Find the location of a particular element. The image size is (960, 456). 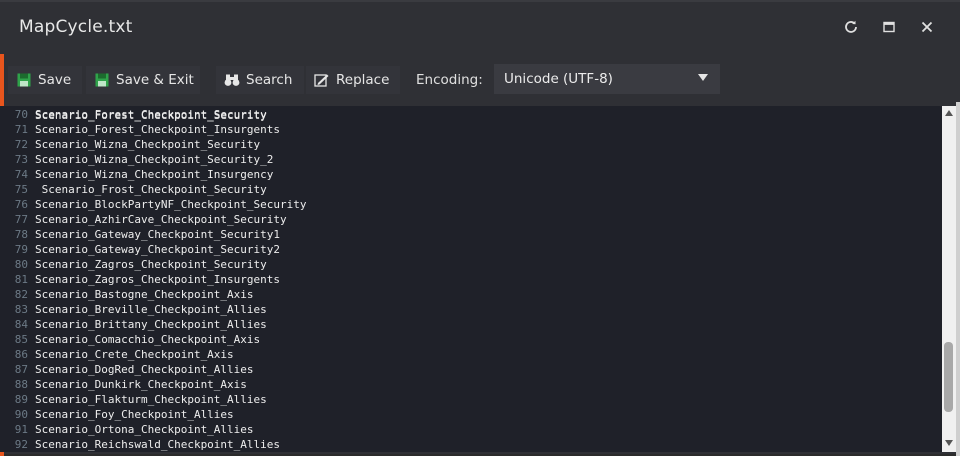

scroll-up-icon is located at coordinates (949, 113).